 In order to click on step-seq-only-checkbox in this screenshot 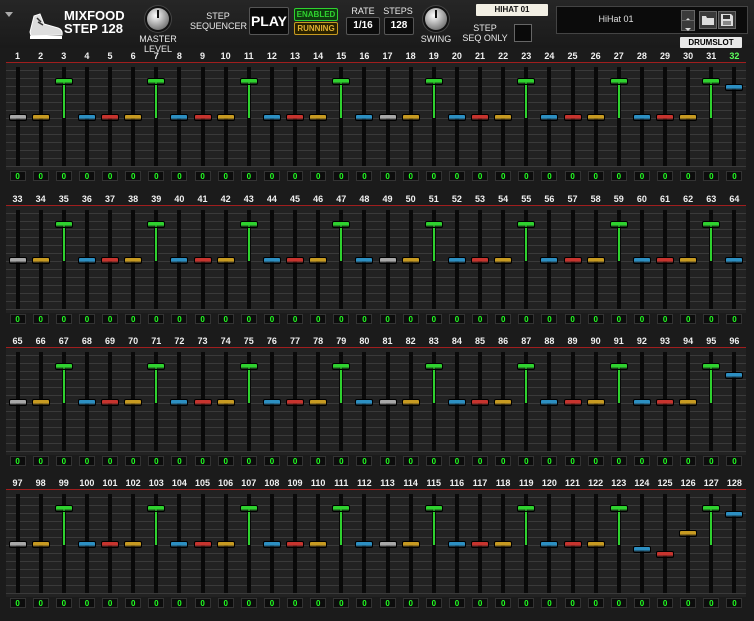, I will do `click(523, 33)`.